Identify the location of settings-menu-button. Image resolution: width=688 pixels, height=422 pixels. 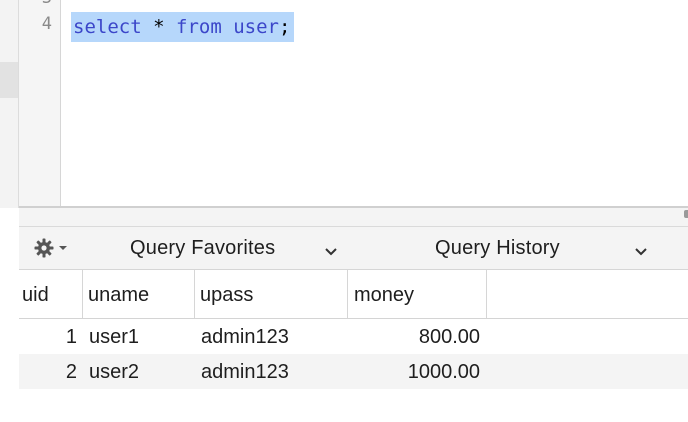
(53, 248).